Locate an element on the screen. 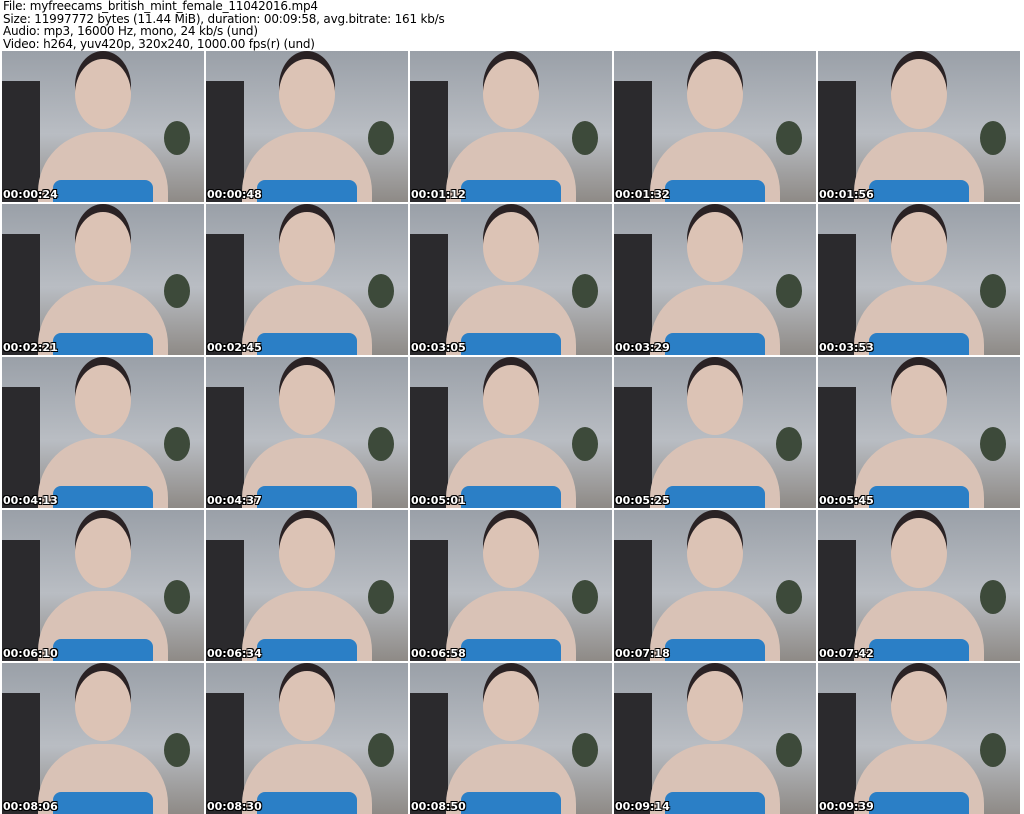 The width and height of the screenshot is (1024, 814). video-thumbnail: 00:09:14 is located at coordinates (715, 738).